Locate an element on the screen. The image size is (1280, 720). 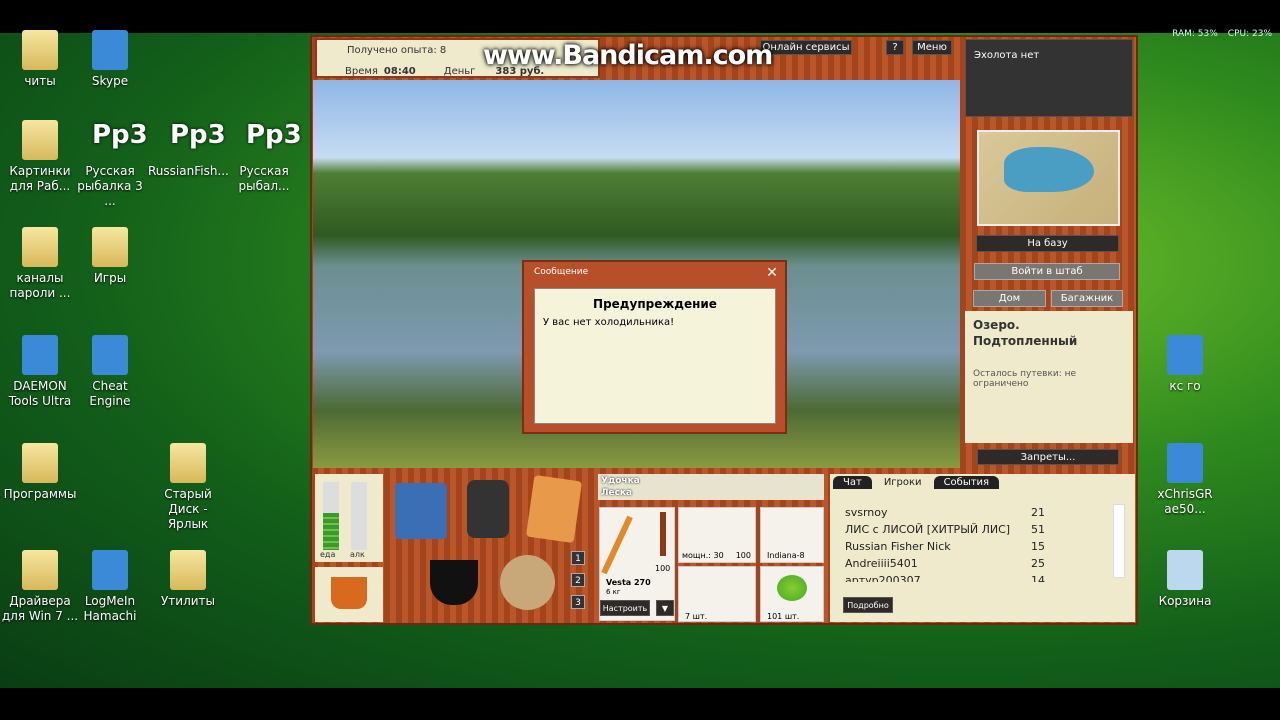
help-button: ? is located at coordinates (895, 47).